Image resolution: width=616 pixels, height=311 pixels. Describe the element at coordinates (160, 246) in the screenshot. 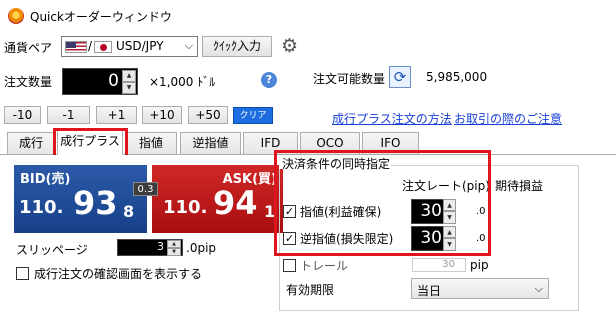

I see `slippage-value: 3` at that location.